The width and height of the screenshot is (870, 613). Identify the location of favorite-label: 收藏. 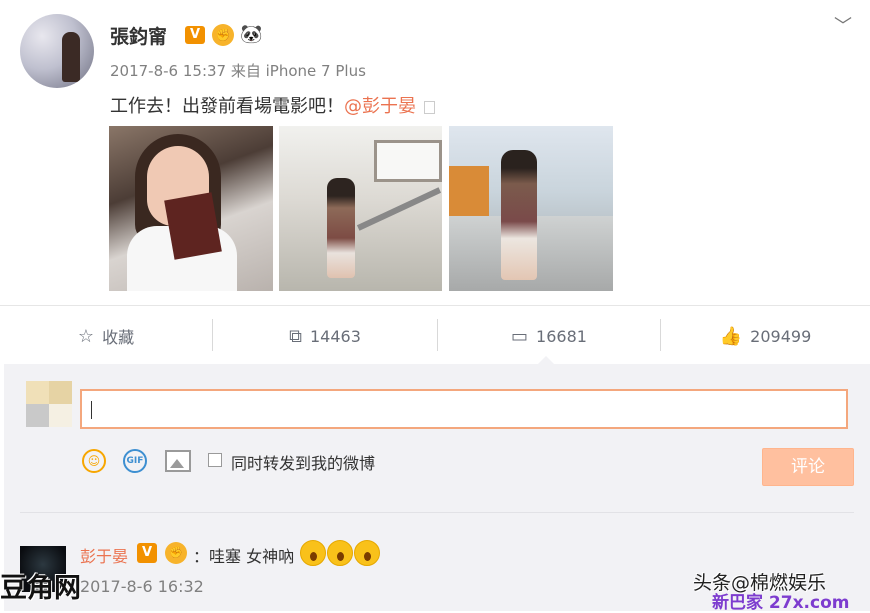
(118, 337).